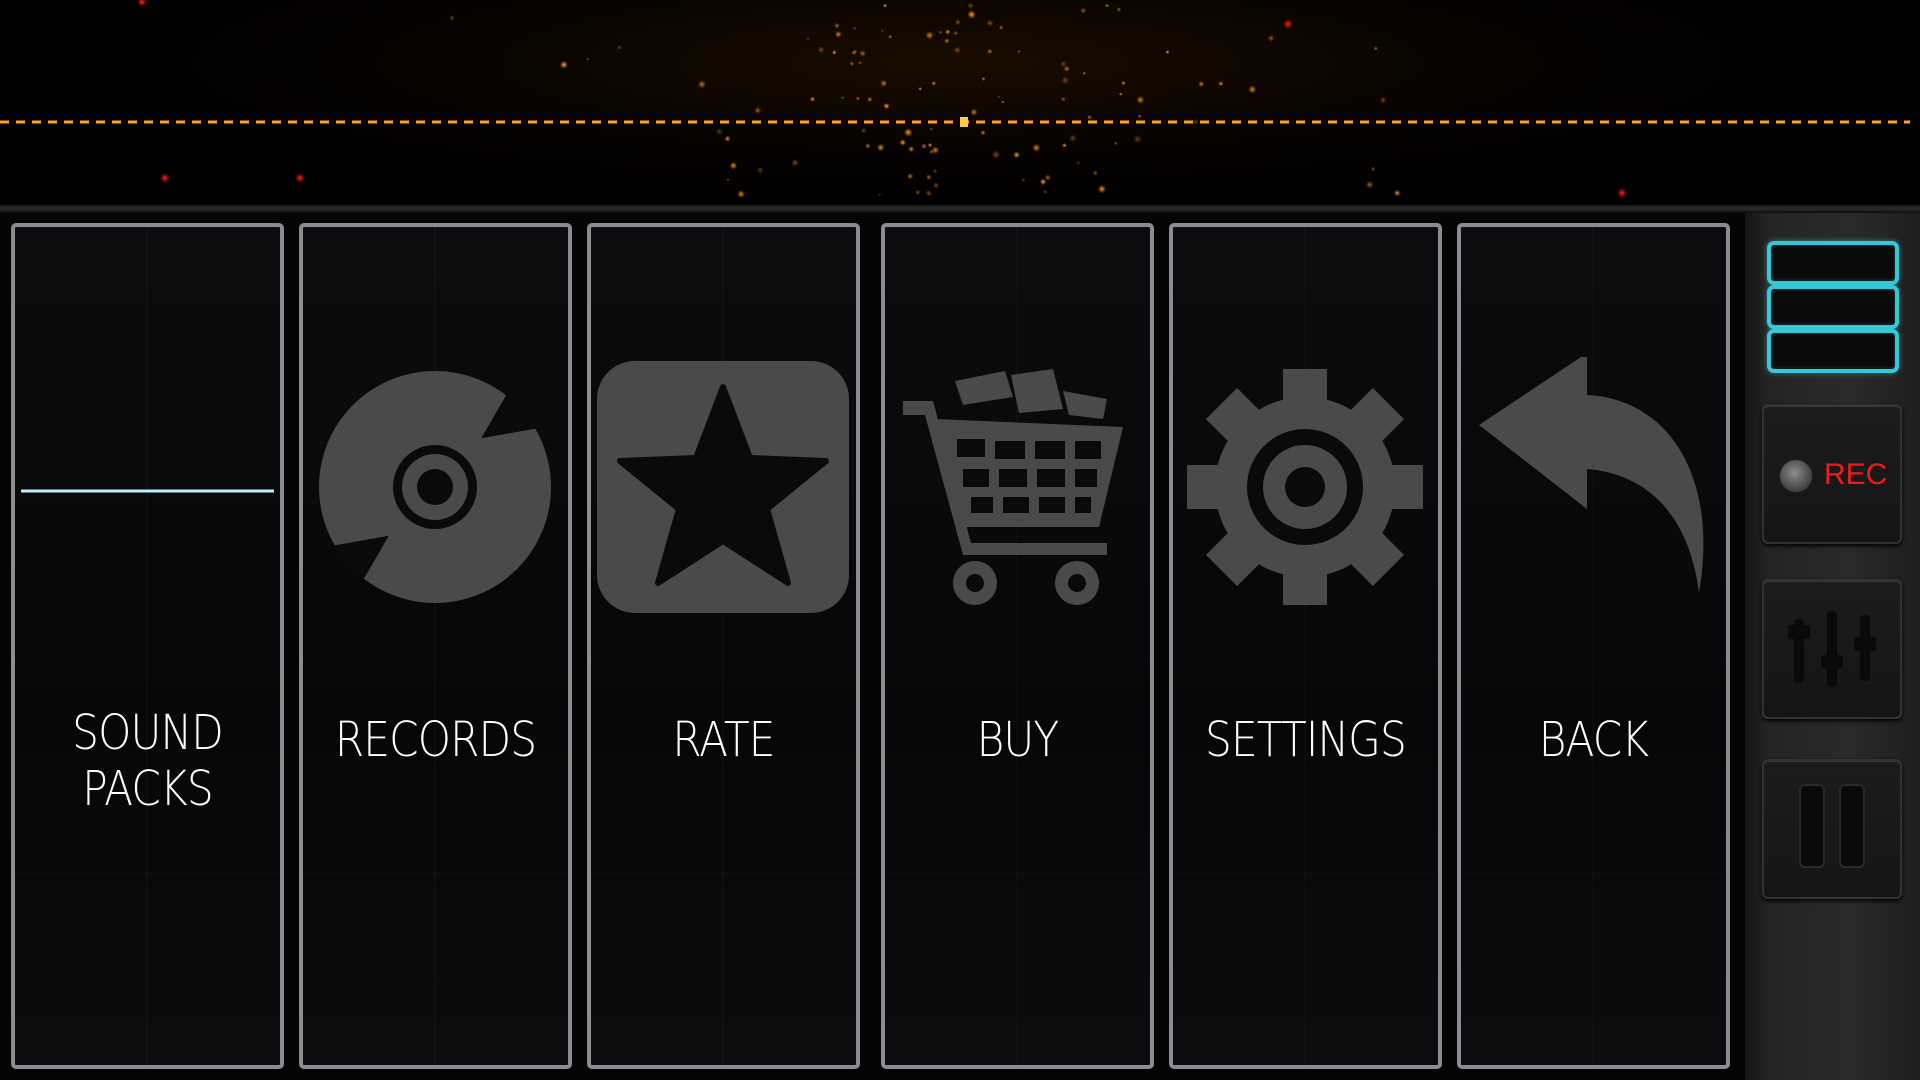  I want to click on pause-icon, so click(1832, 826).